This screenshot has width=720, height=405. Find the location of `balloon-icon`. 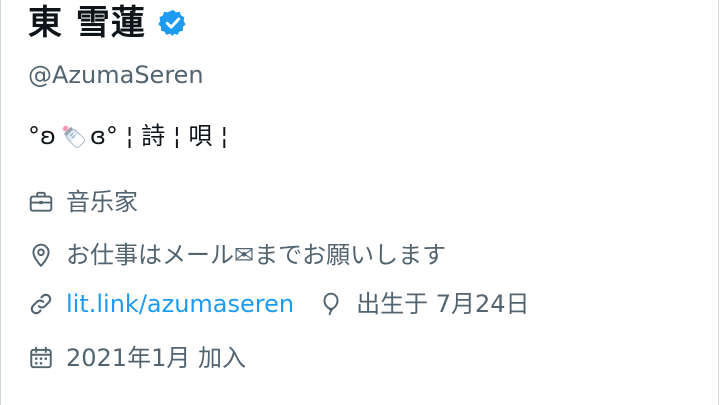

balloon-icon is located at coordinates (331, 304).